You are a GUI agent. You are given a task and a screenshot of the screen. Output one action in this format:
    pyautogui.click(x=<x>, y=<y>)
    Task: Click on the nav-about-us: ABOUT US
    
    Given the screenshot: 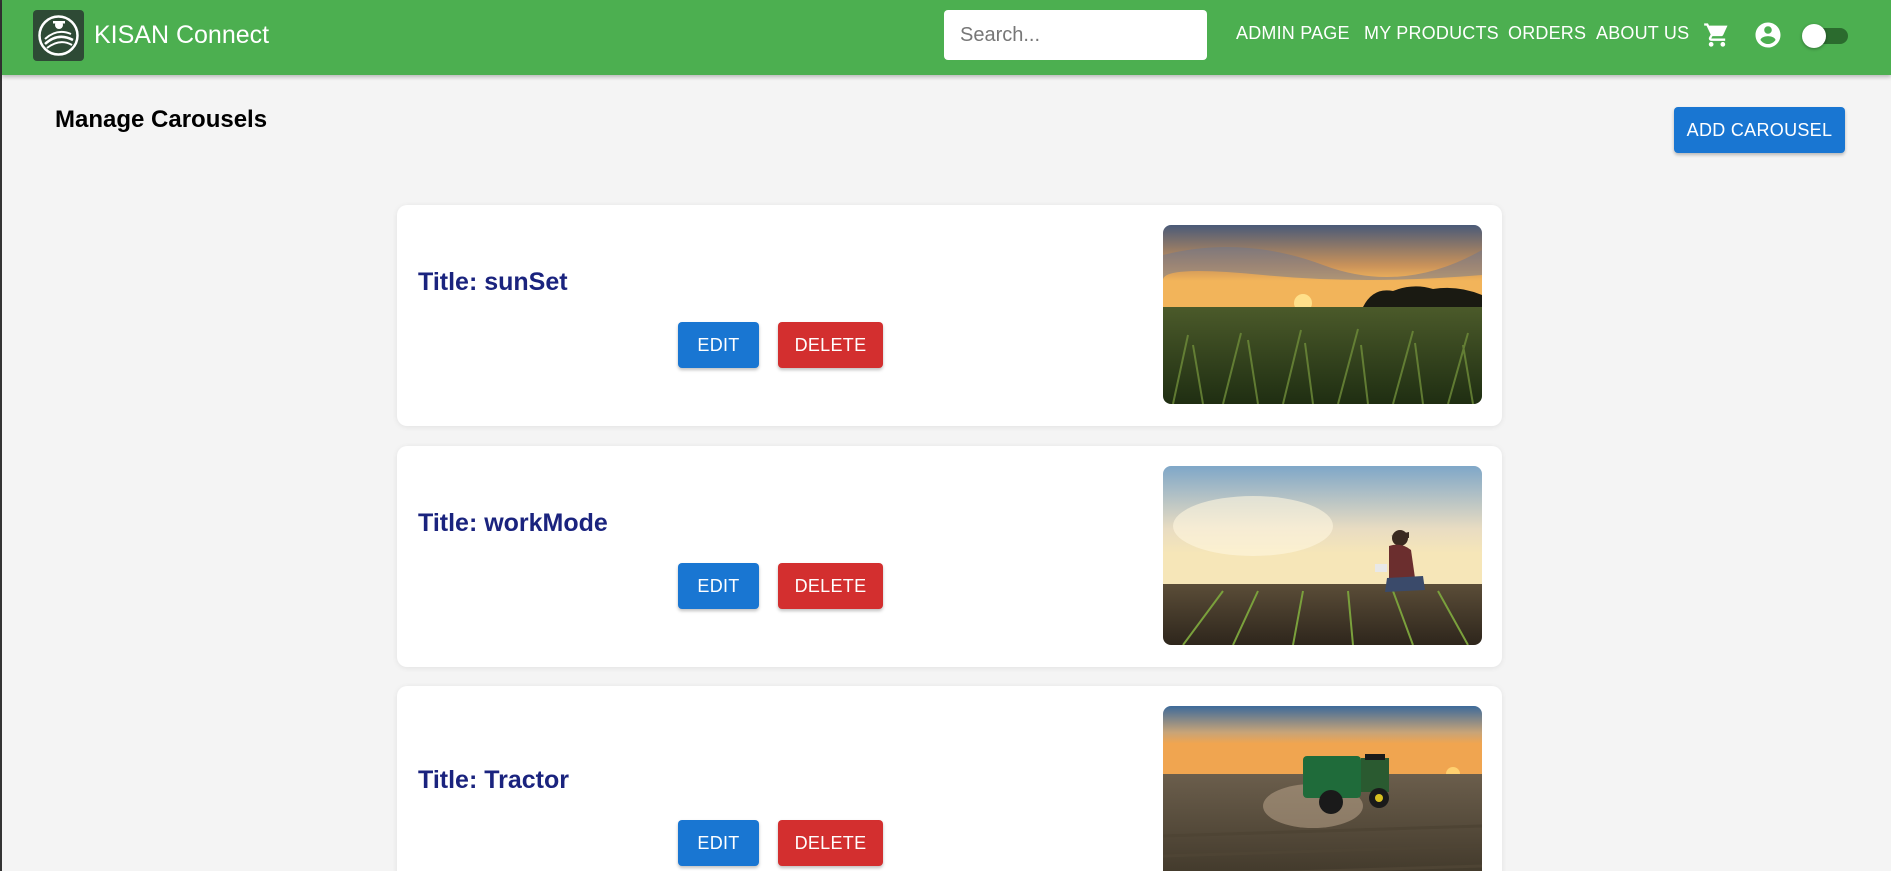 What is the action you would take?
    pyautogui.click(x=1642, y=33)
    